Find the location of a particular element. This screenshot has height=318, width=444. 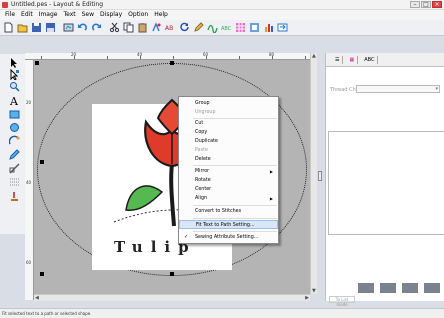

open-icon is located at coordinates (22, 27).